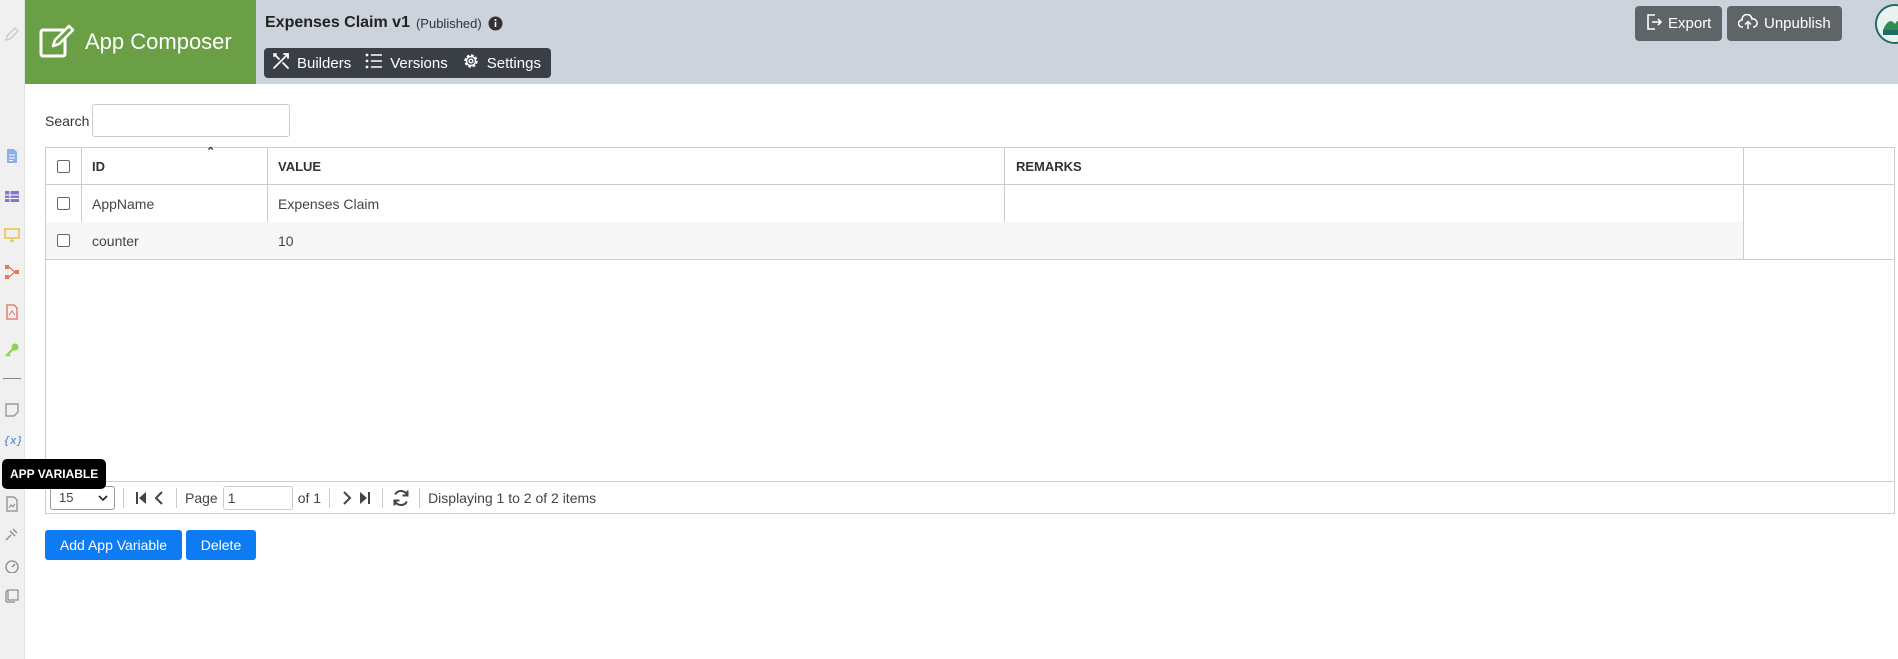 Image resolution: width=1898 pixels, height=659 pixels. Describe the element at coordinates (141, 498) in the screenshot. I see `first-page-button` at that location.